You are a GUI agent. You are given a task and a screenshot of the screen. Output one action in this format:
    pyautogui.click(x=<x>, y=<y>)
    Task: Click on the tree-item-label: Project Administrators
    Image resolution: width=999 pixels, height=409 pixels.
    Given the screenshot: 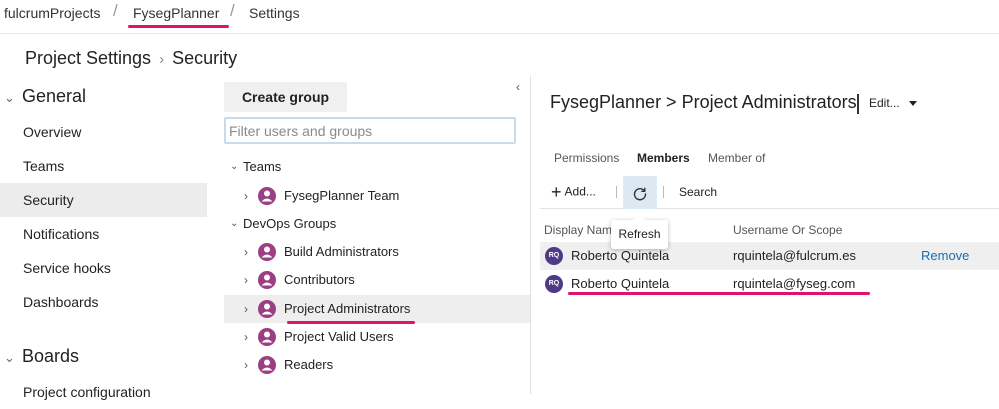 What is the action you would take?
    pyautogui.click(x=347, y=308)
    